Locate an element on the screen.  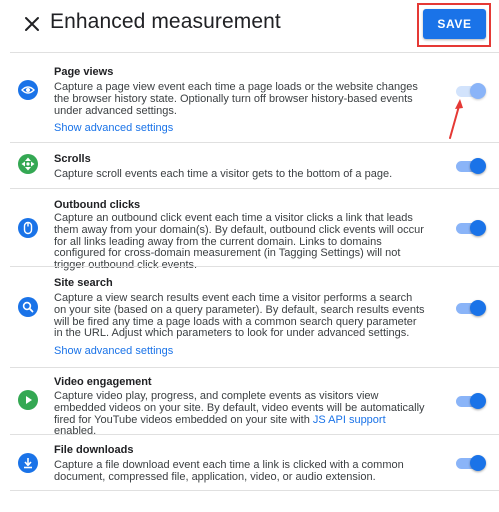
mouse-icon is located at coordinates (28, 228).